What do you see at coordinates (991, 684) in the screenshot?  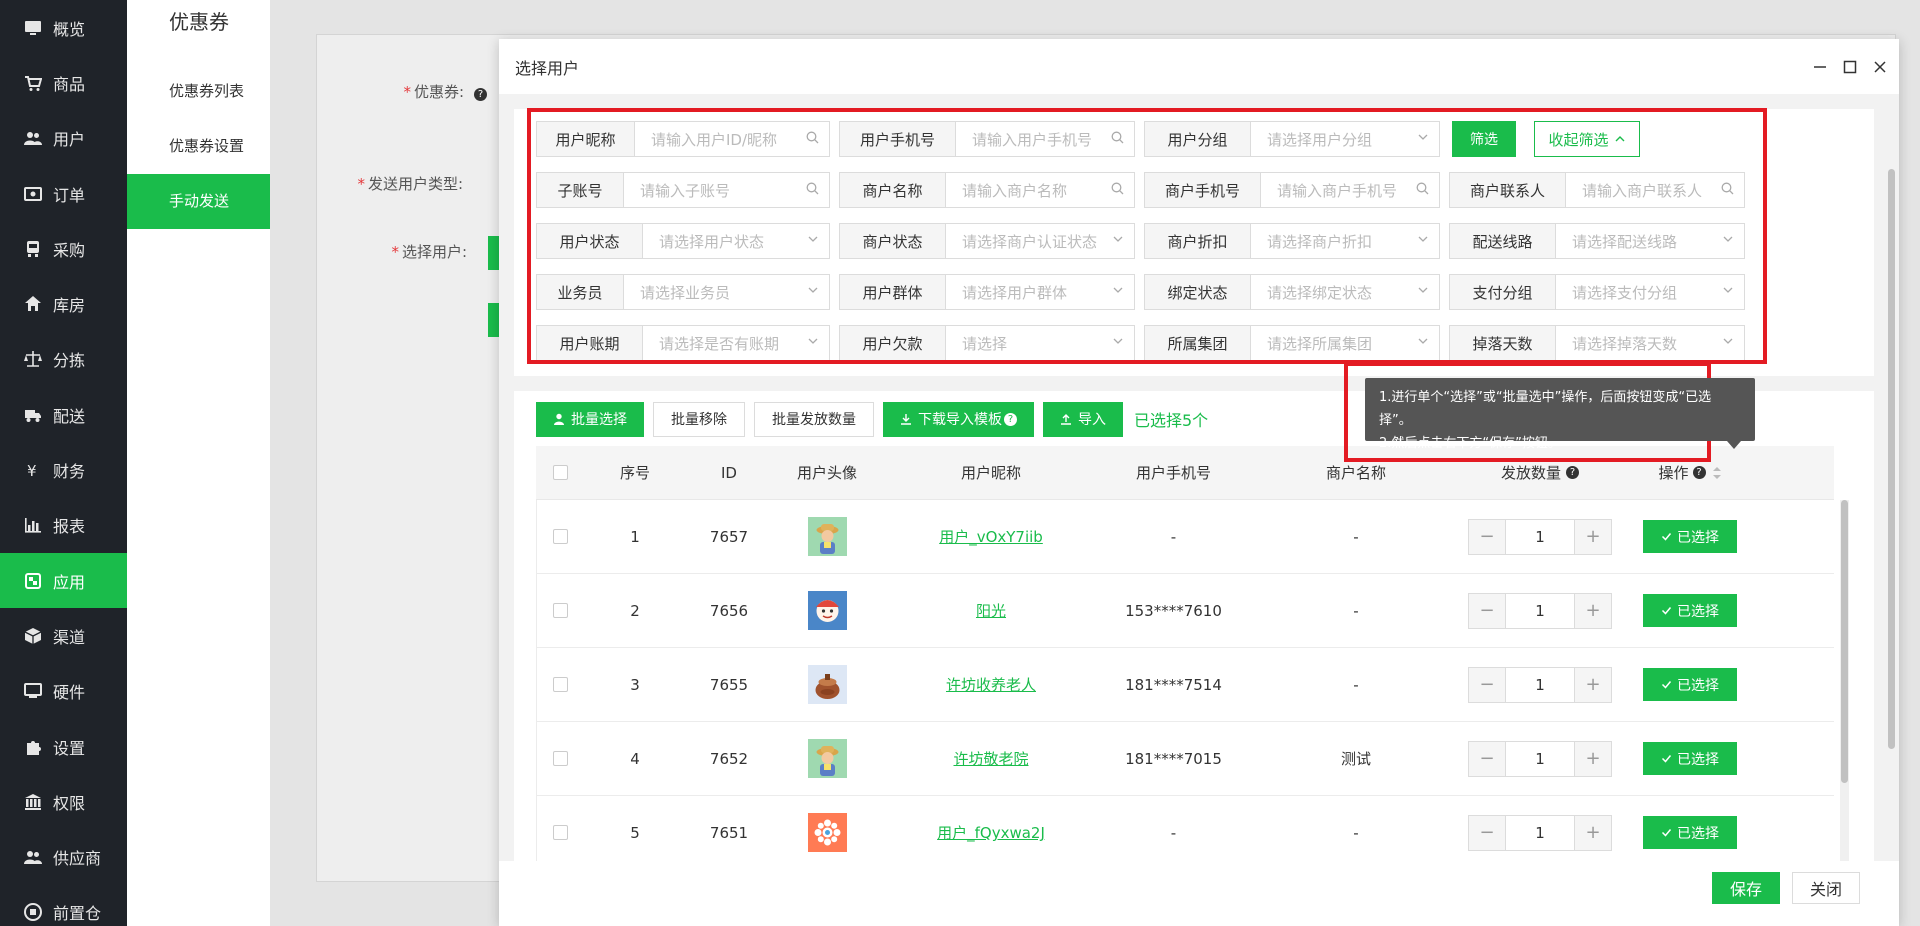 I see `user-nickname-link: 许坊收养老人` at bounding box center [991, 684].